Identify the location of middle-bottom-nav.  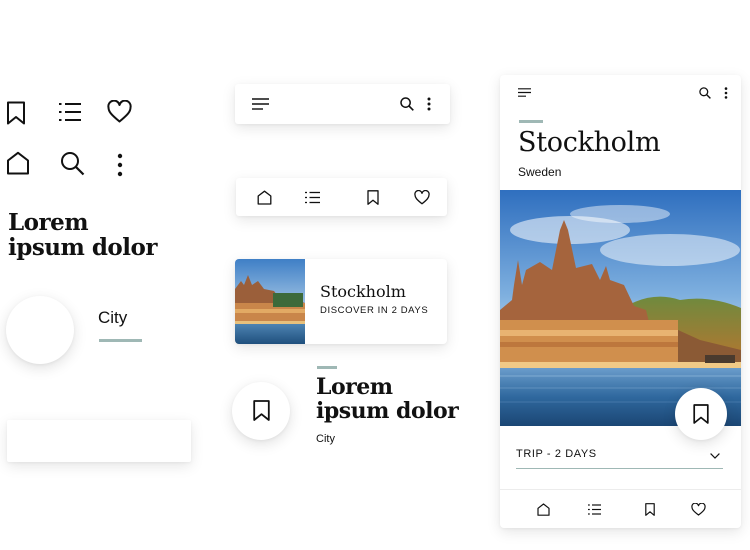
(341, 197).